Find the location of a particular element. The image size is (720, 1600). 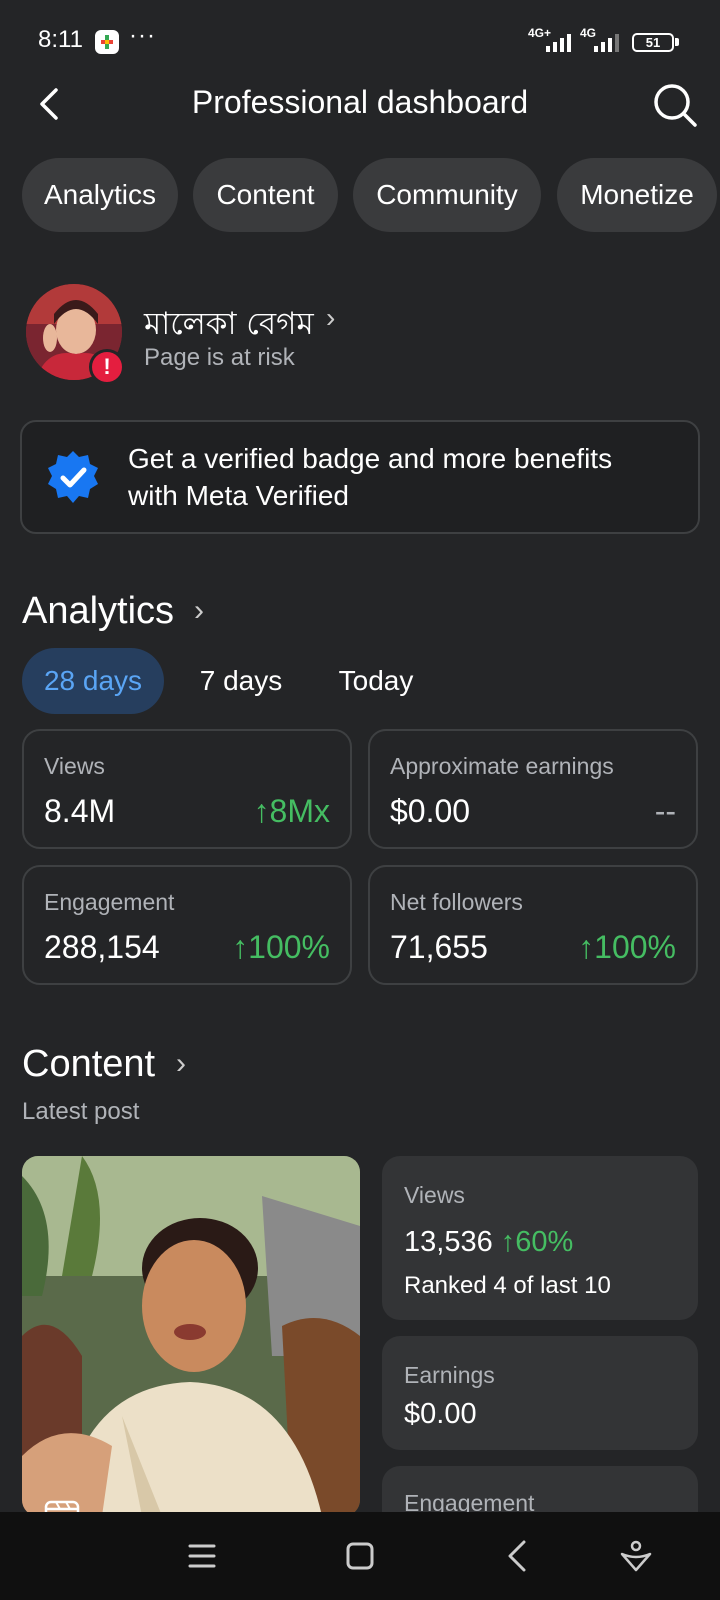

metric-change: -- is located at coordinates (665, 811).